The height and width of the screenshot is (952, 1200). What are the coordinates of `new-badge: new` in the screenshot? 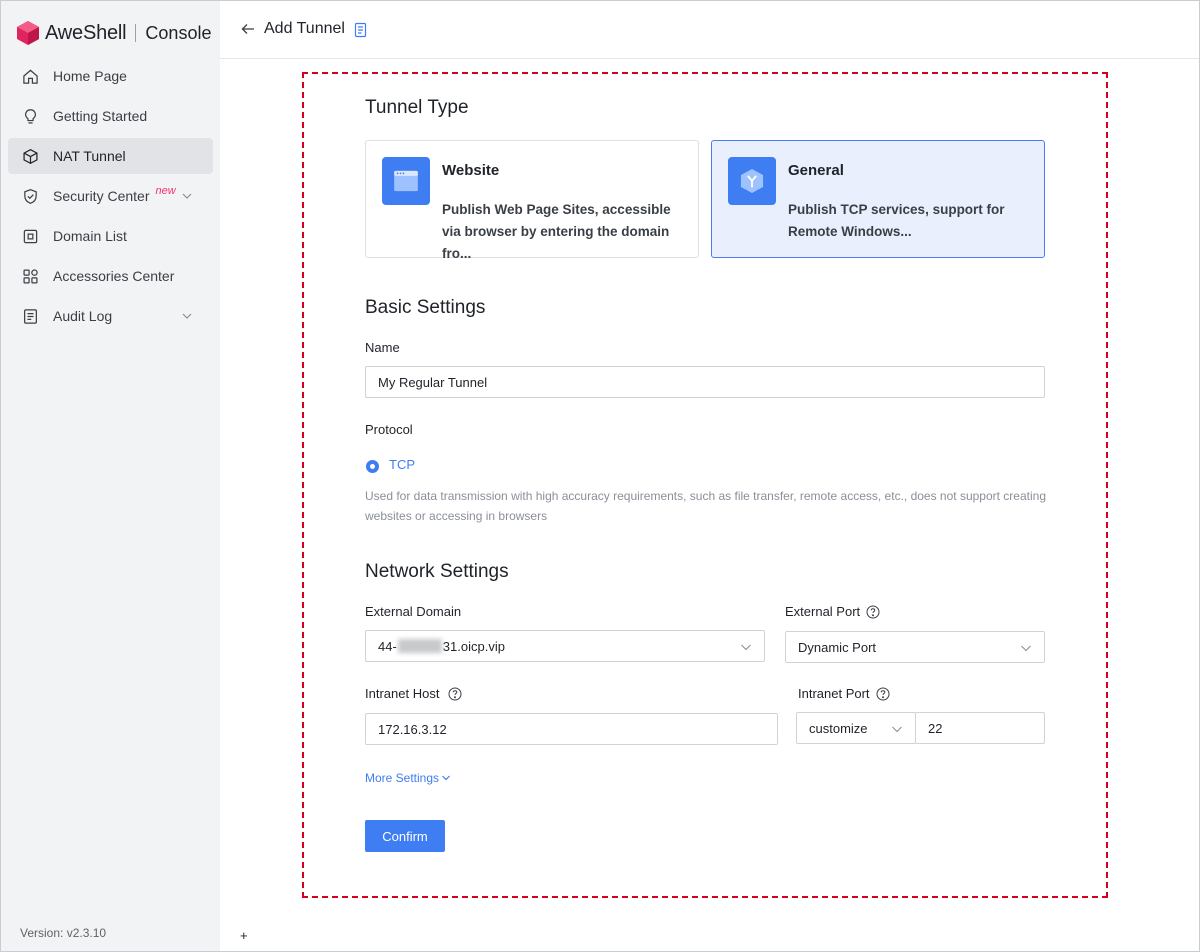 It's located at (165, 191).